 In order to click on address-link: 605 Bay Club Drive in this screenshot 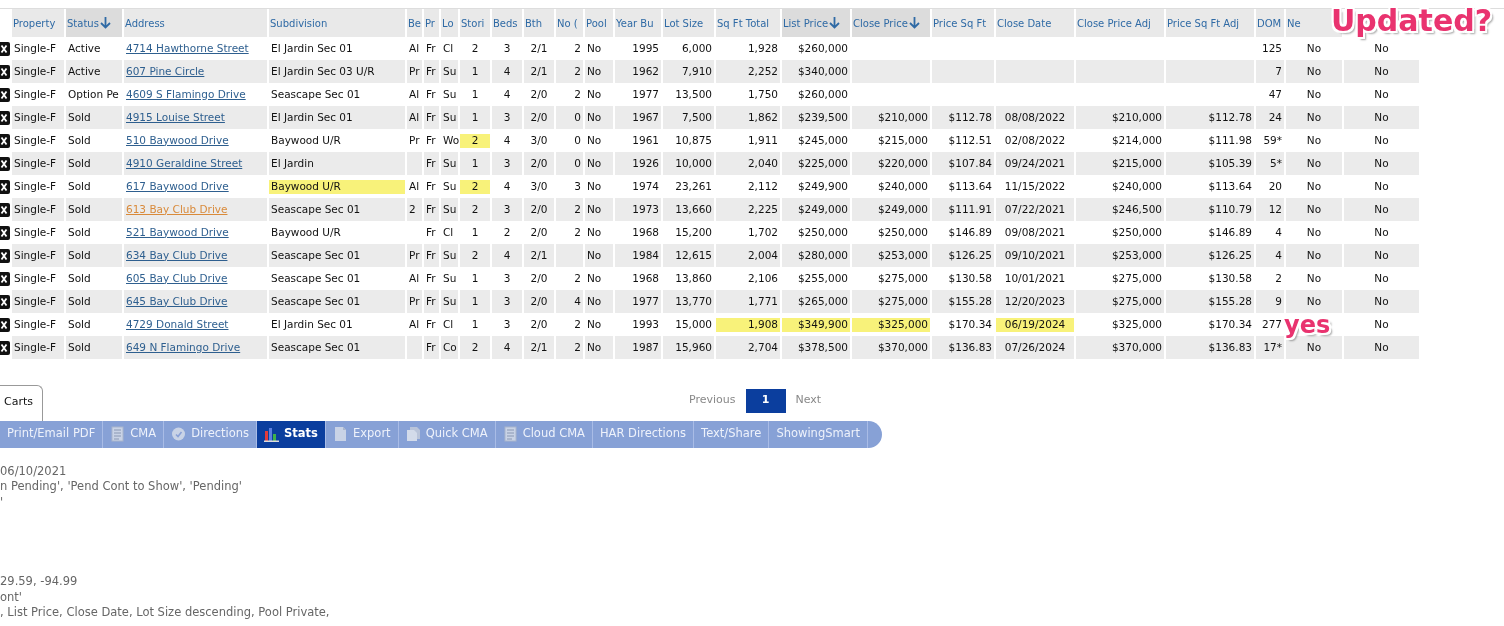, I will do `click(177, 277)`.